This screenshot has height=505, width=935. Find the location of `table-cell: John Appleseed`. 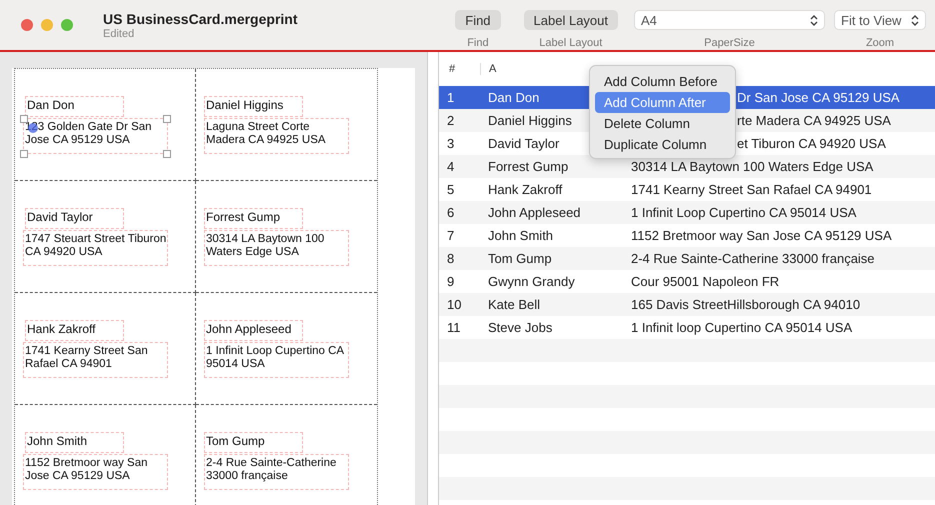

table-cell: John Appleseed is located at coordinates (534, 212).